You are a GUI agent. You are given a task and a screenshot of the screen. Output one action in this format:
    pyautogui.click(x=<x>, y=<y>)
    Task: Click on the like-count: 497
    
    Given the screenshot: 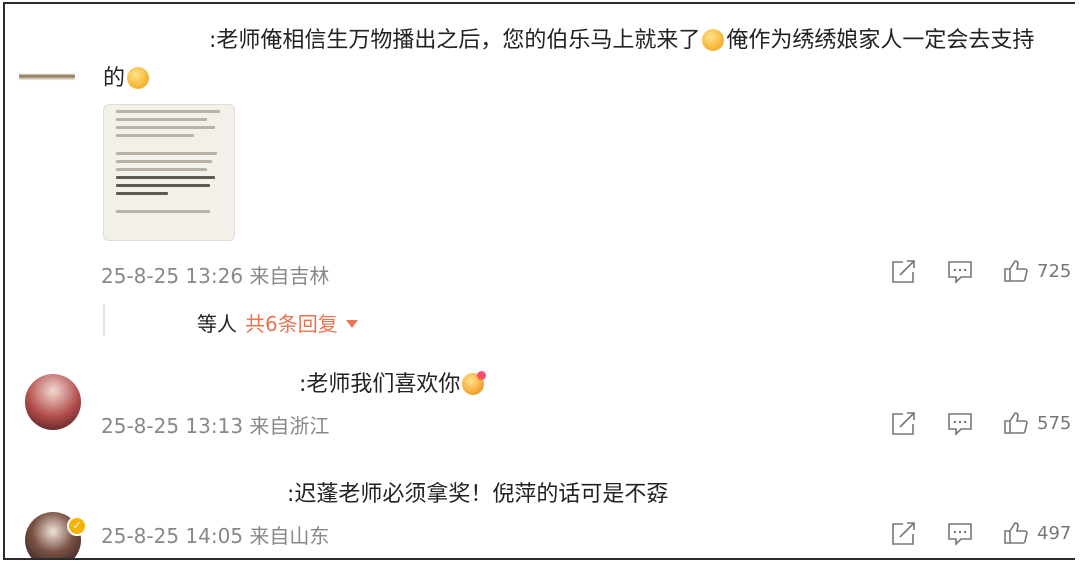 What is the action you would take?
    pyautogui.click(x=1054, y=533)
    